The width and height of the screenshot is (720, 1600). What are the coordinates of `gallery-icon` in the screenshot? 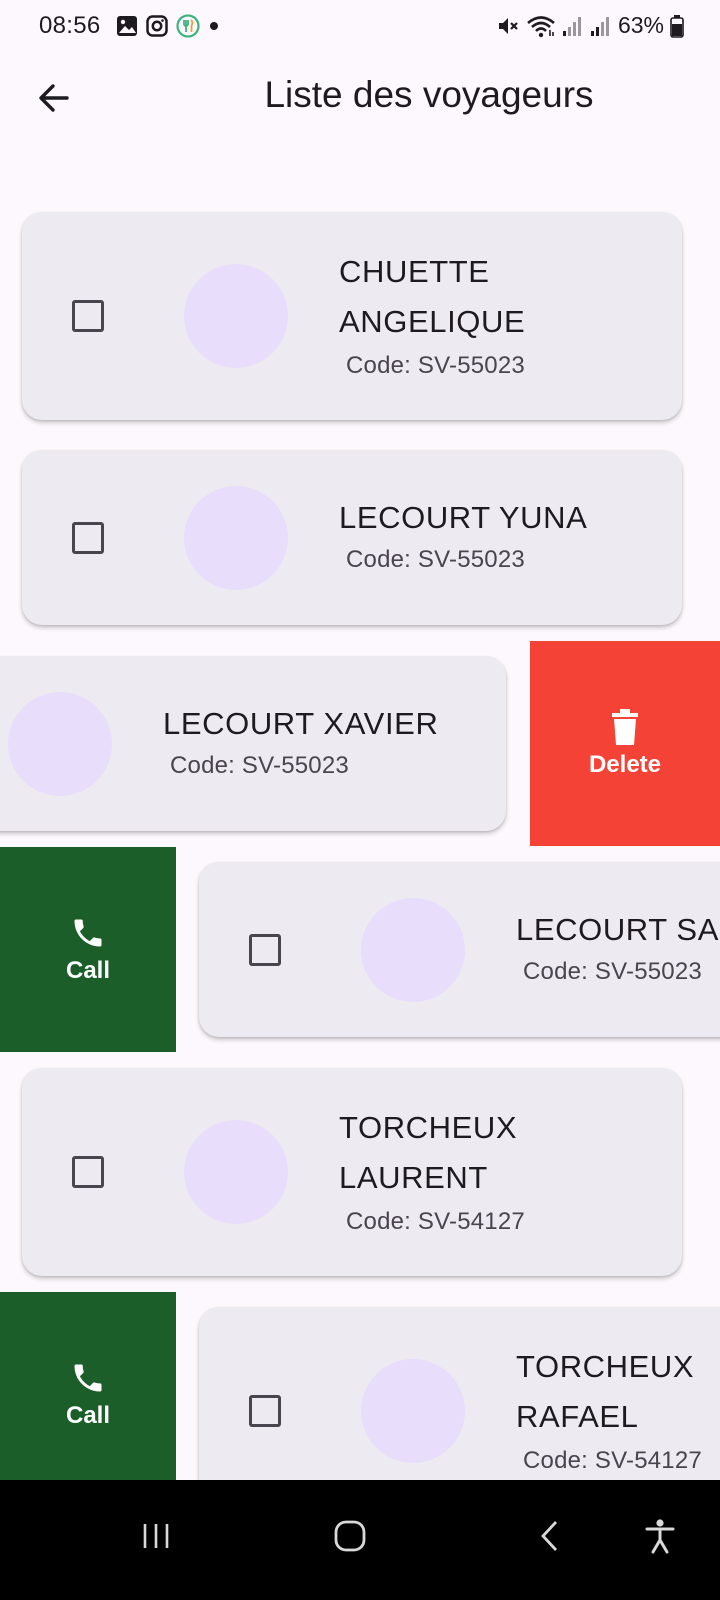 It's located at (127, 26).